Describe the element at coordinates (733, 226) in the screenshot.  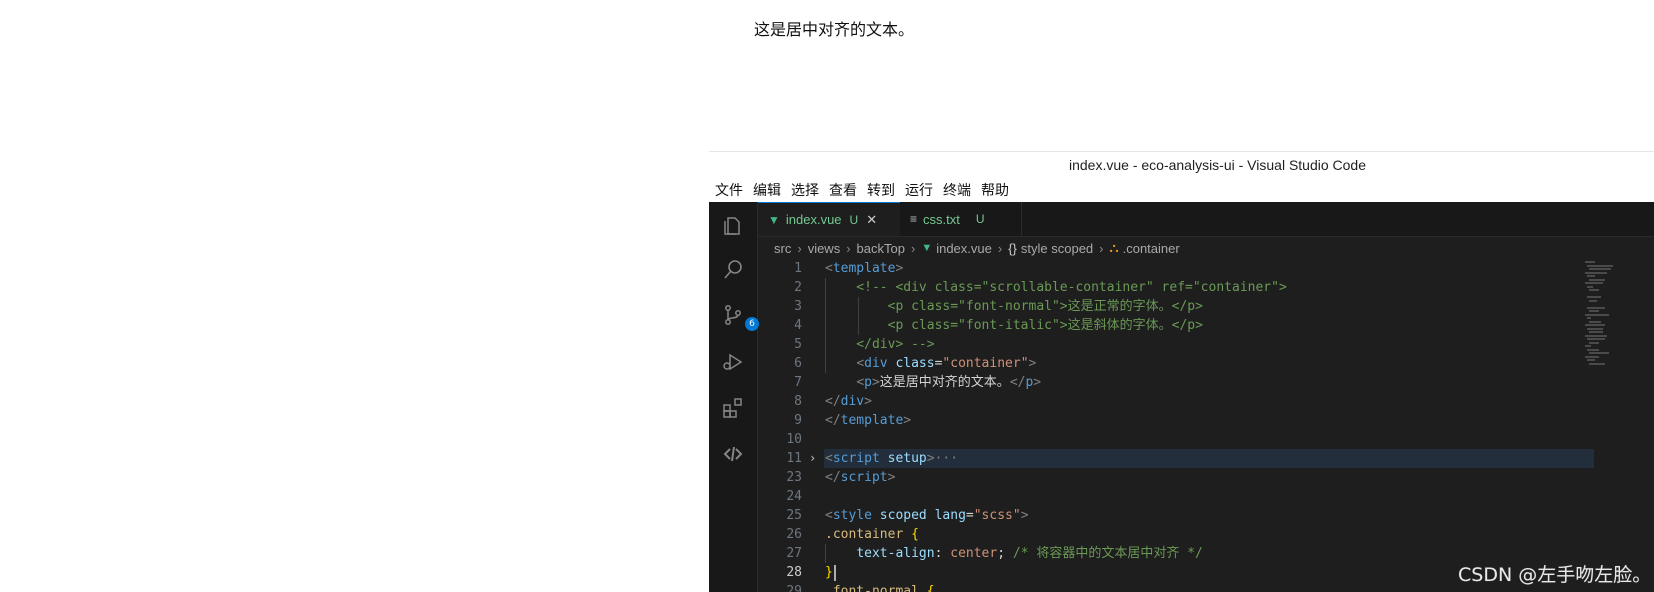
I see `explorer-icon` at that location.